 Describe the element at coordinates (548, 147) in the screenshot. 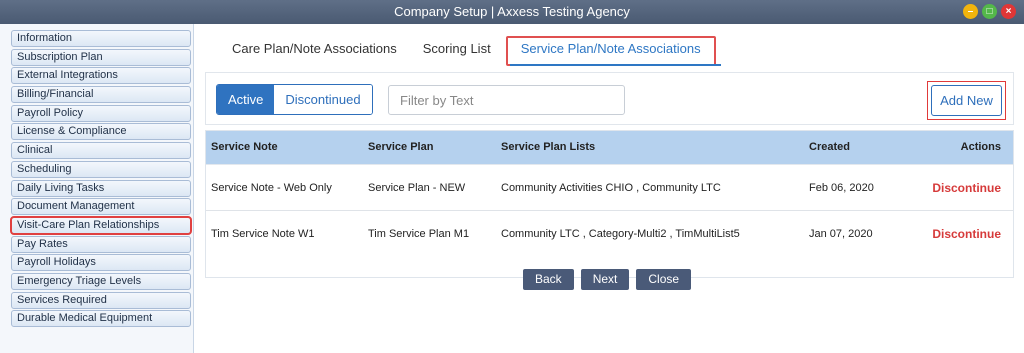

I see `header-service-plan-lists: Service Plan Lists` at that location.